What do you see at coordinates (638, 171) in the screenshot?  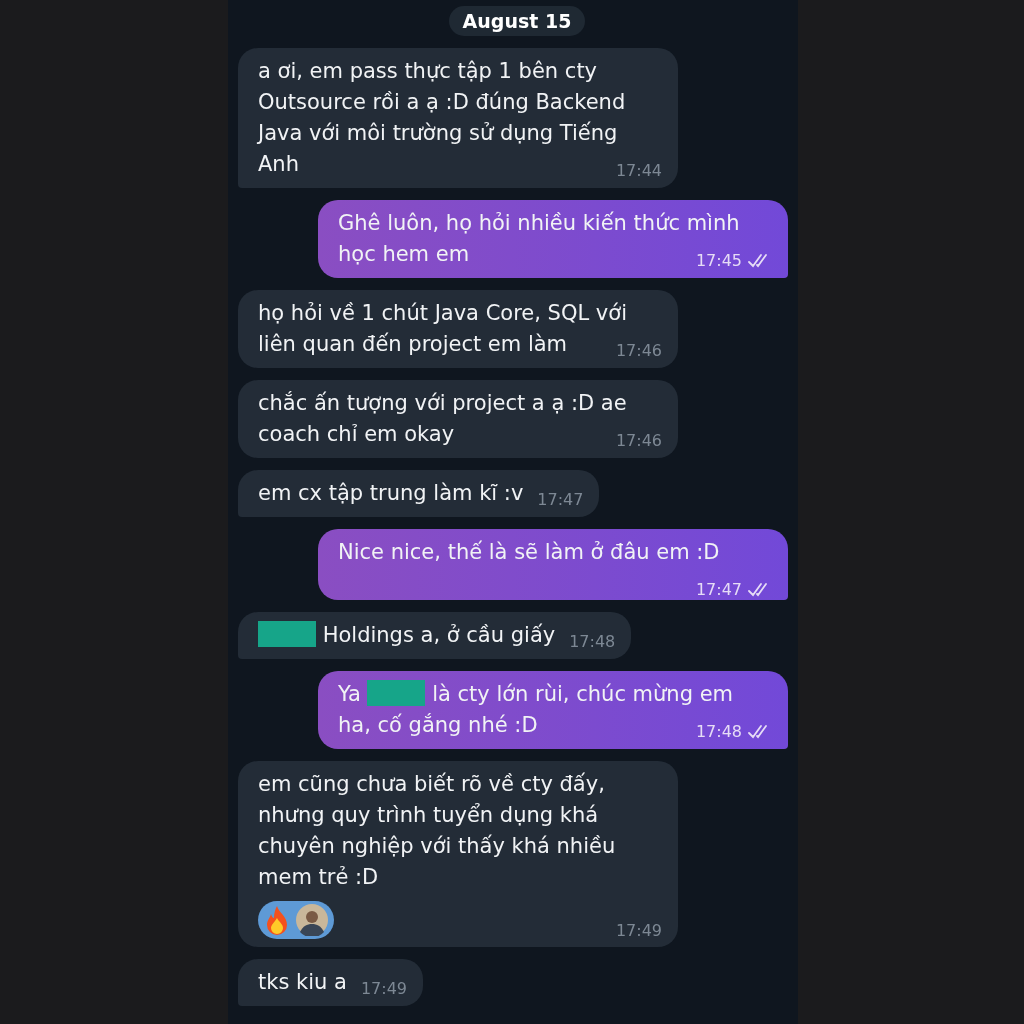 I see `message-time: 17:44` at bounding box center [638, 171].